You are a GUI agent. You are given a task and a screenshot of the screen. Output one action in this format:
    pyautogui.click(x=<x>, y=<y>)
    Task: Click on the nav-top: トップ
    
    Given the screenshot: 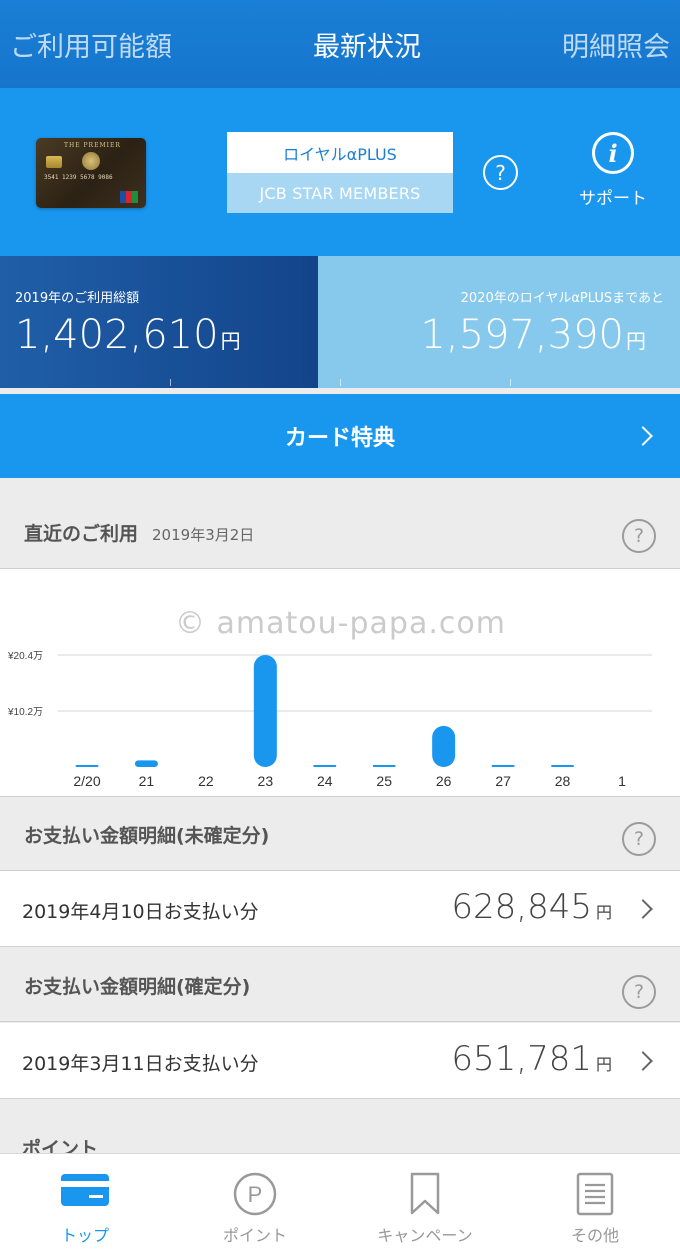 What is the action you would take?
    pyautogui.click(x=85, y=1205)
    